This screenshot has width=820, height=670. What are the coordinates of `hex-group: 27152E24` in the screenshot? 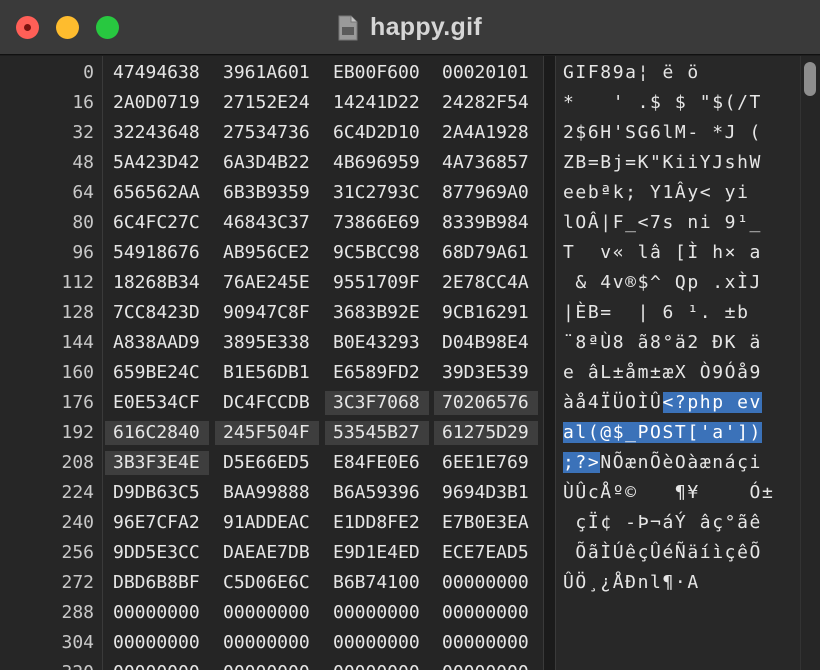 It's located at (267, 103).